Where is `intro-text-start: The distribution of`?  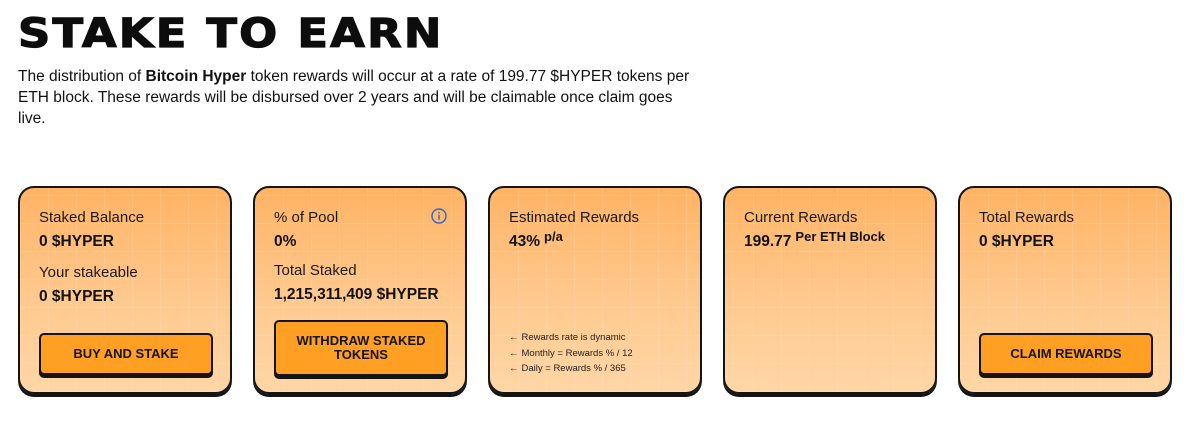 intro-text-start: The distribution of is located at coordinates (82, 76).